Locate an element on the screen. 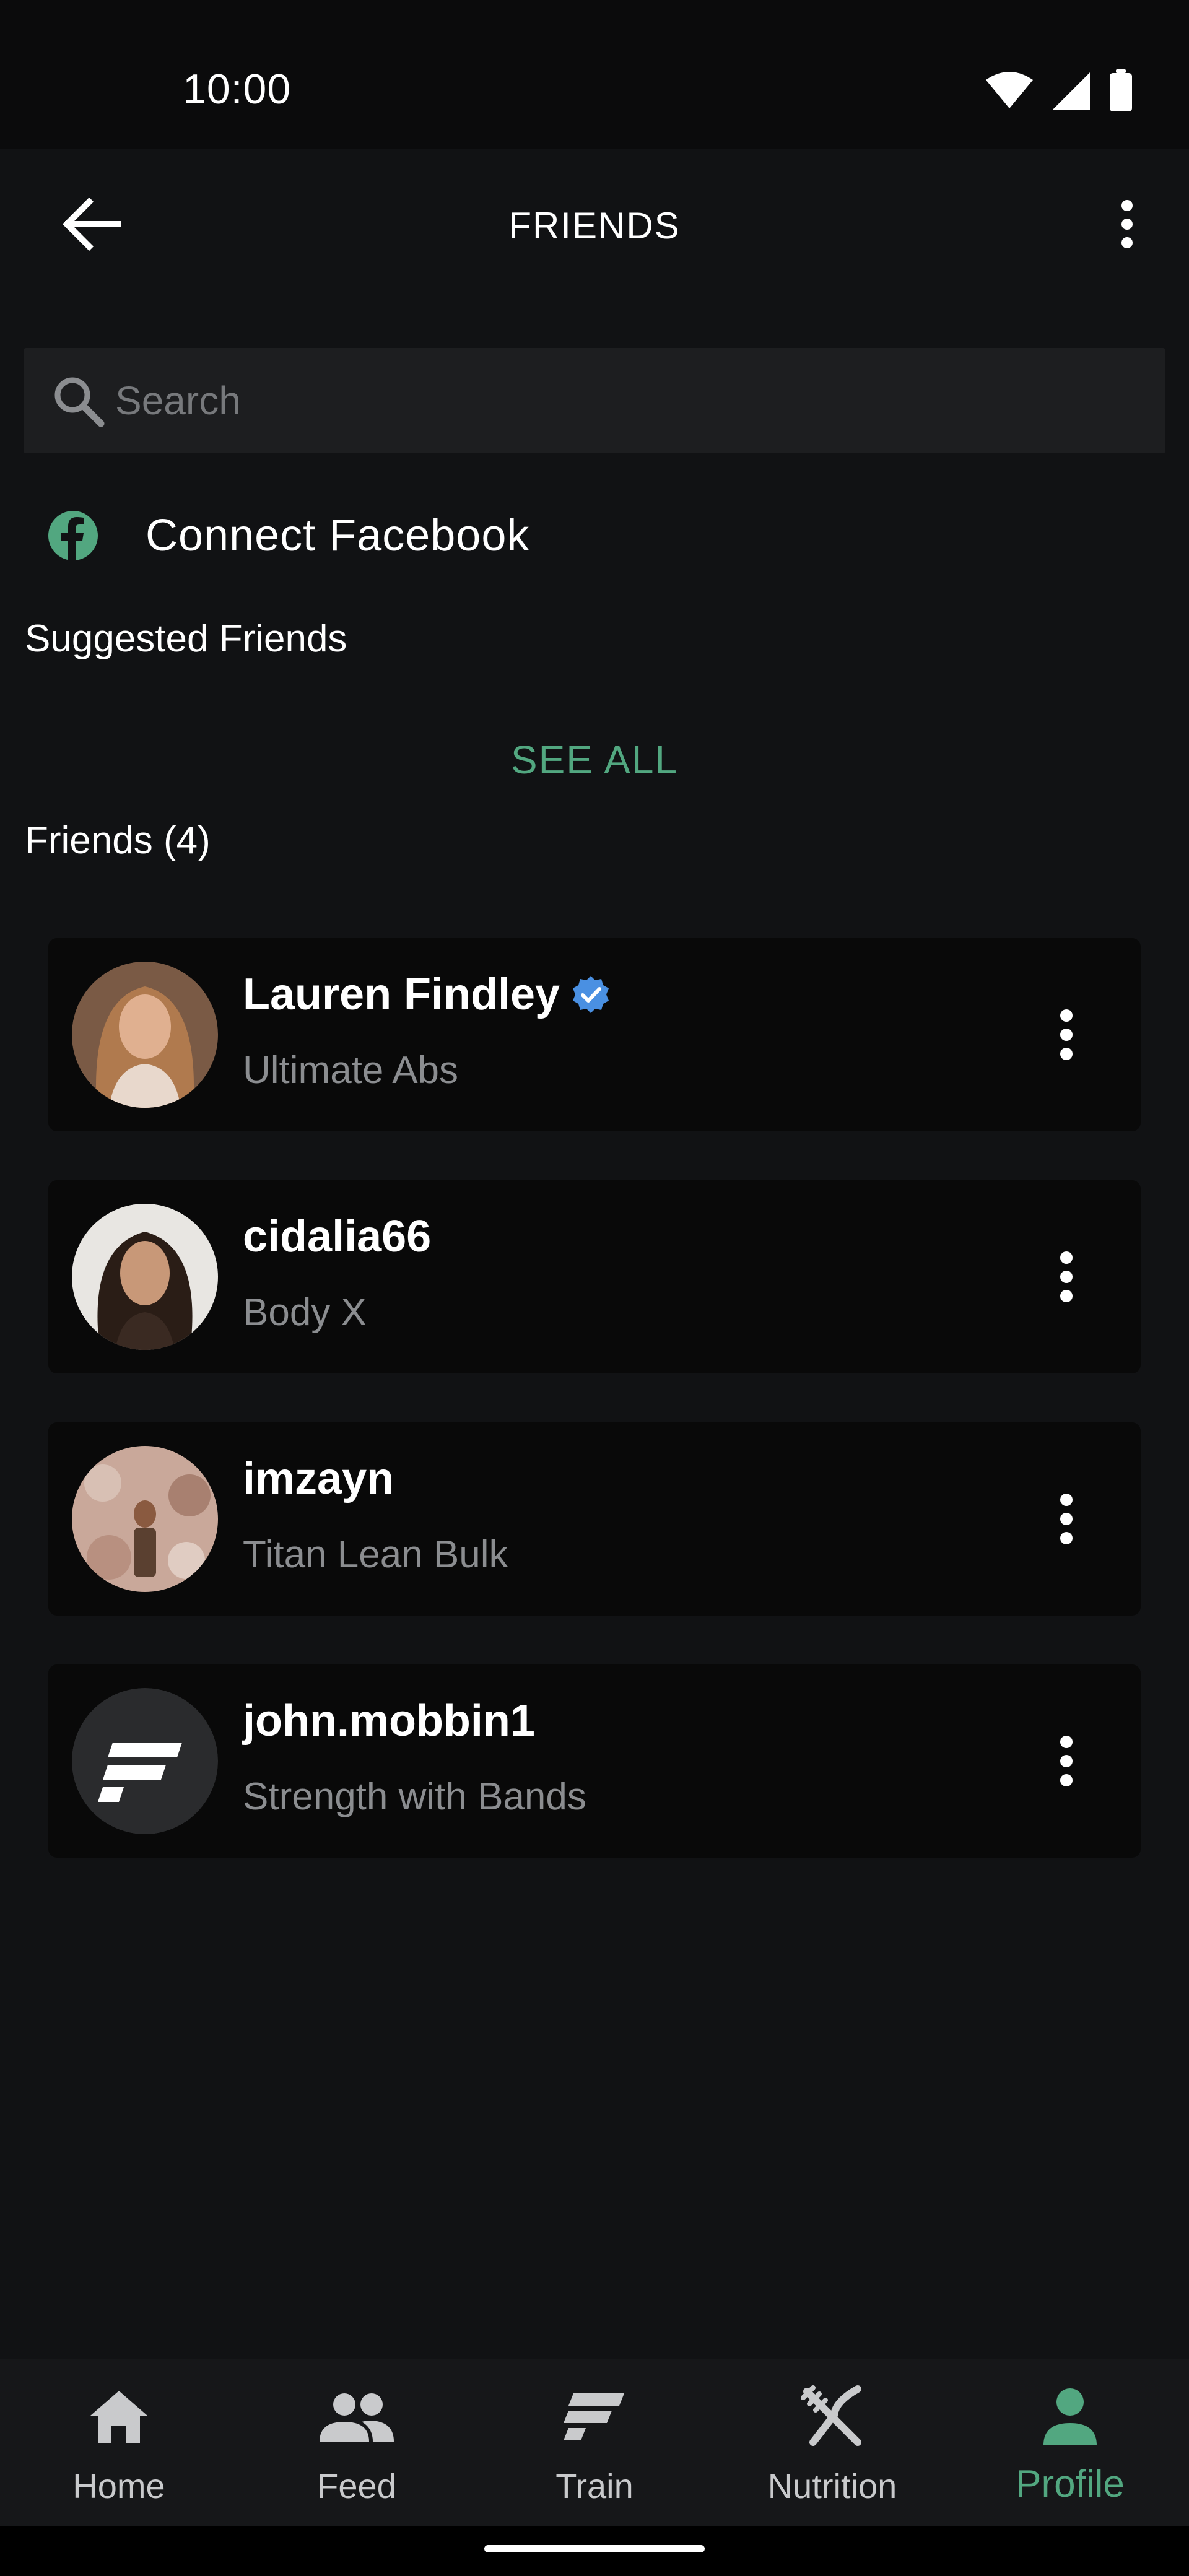 This screenshot has width=1189, height=2576. nav-label: Nutrition is located at coordinates (832, 2485).